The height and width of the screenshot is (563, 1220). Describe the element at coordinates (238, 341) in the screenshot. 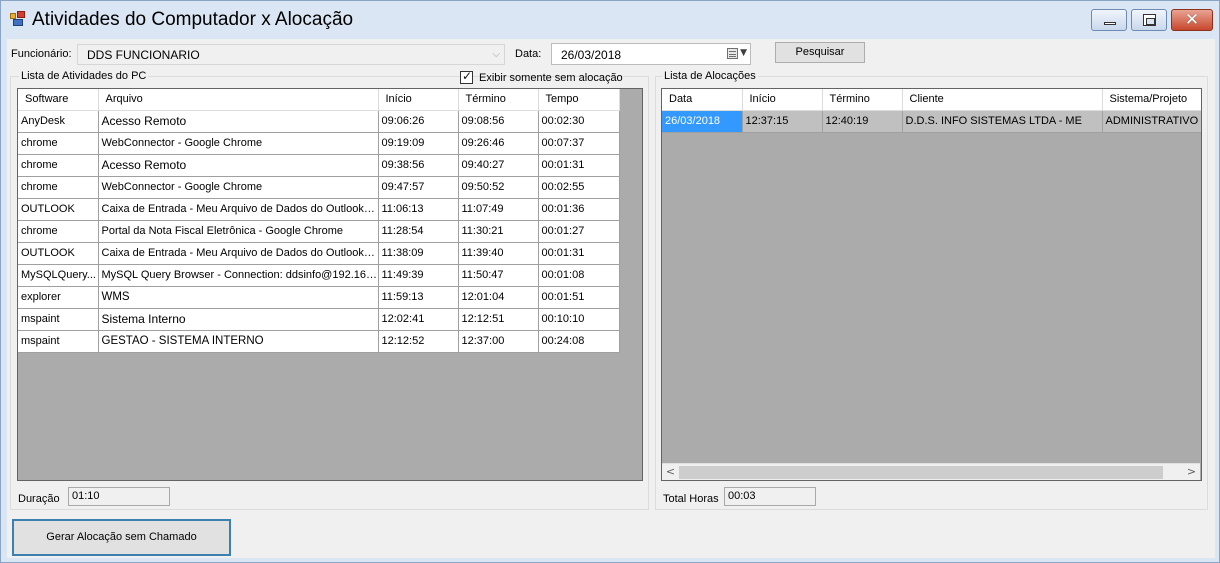

I see `arquivo-cell: GESTAO - SISTEMA INTERNO` at that location.